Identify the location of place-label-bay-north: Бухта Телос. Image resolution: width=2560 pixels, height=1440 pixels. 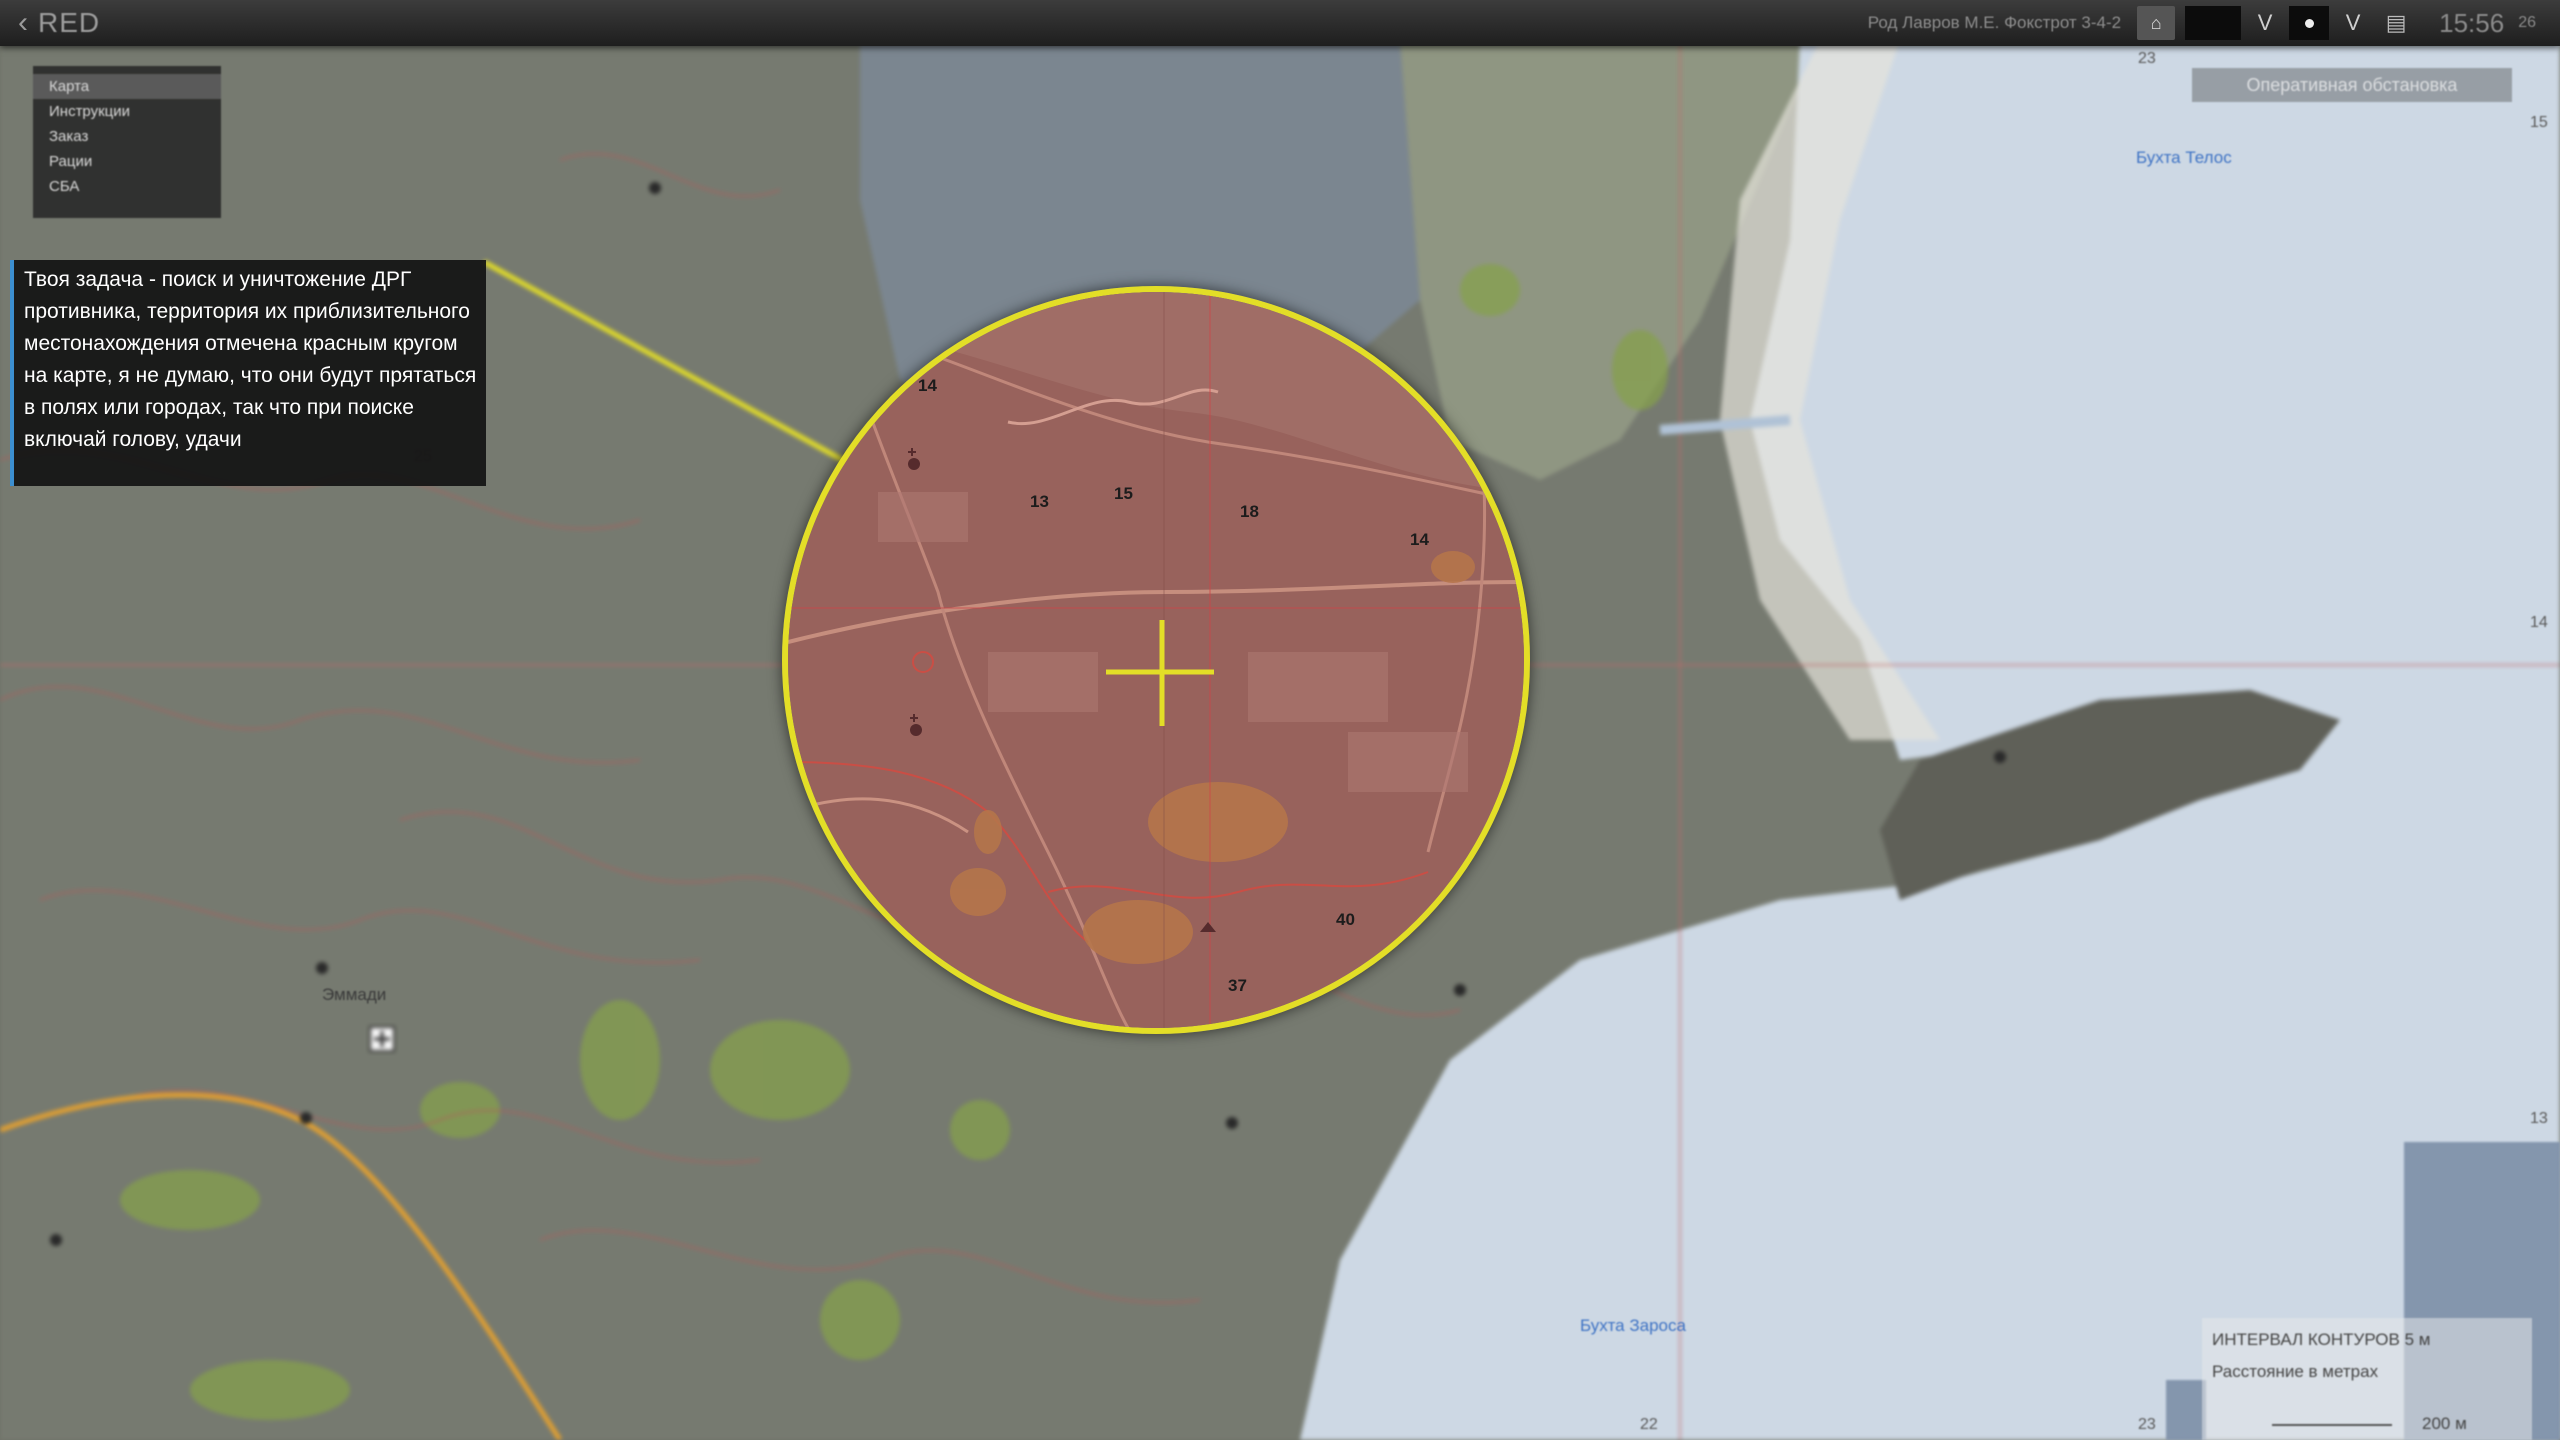
(2184, 157).